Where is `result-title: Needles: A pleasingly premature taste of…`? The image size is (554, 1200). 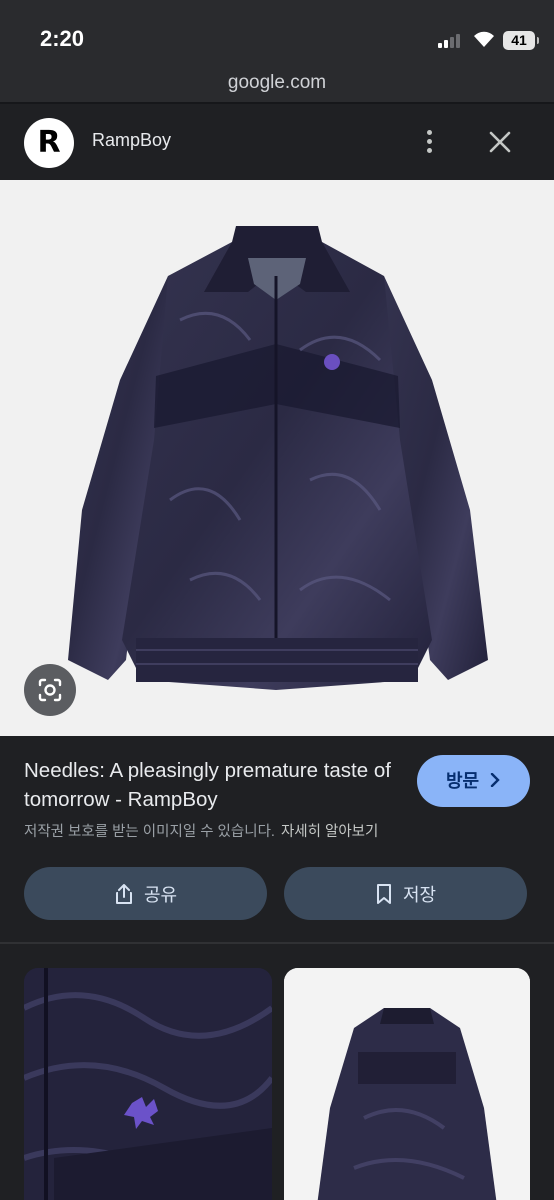 result-title: Needles: A pleasingly premature taste of… is located at coordinates (209, 785).